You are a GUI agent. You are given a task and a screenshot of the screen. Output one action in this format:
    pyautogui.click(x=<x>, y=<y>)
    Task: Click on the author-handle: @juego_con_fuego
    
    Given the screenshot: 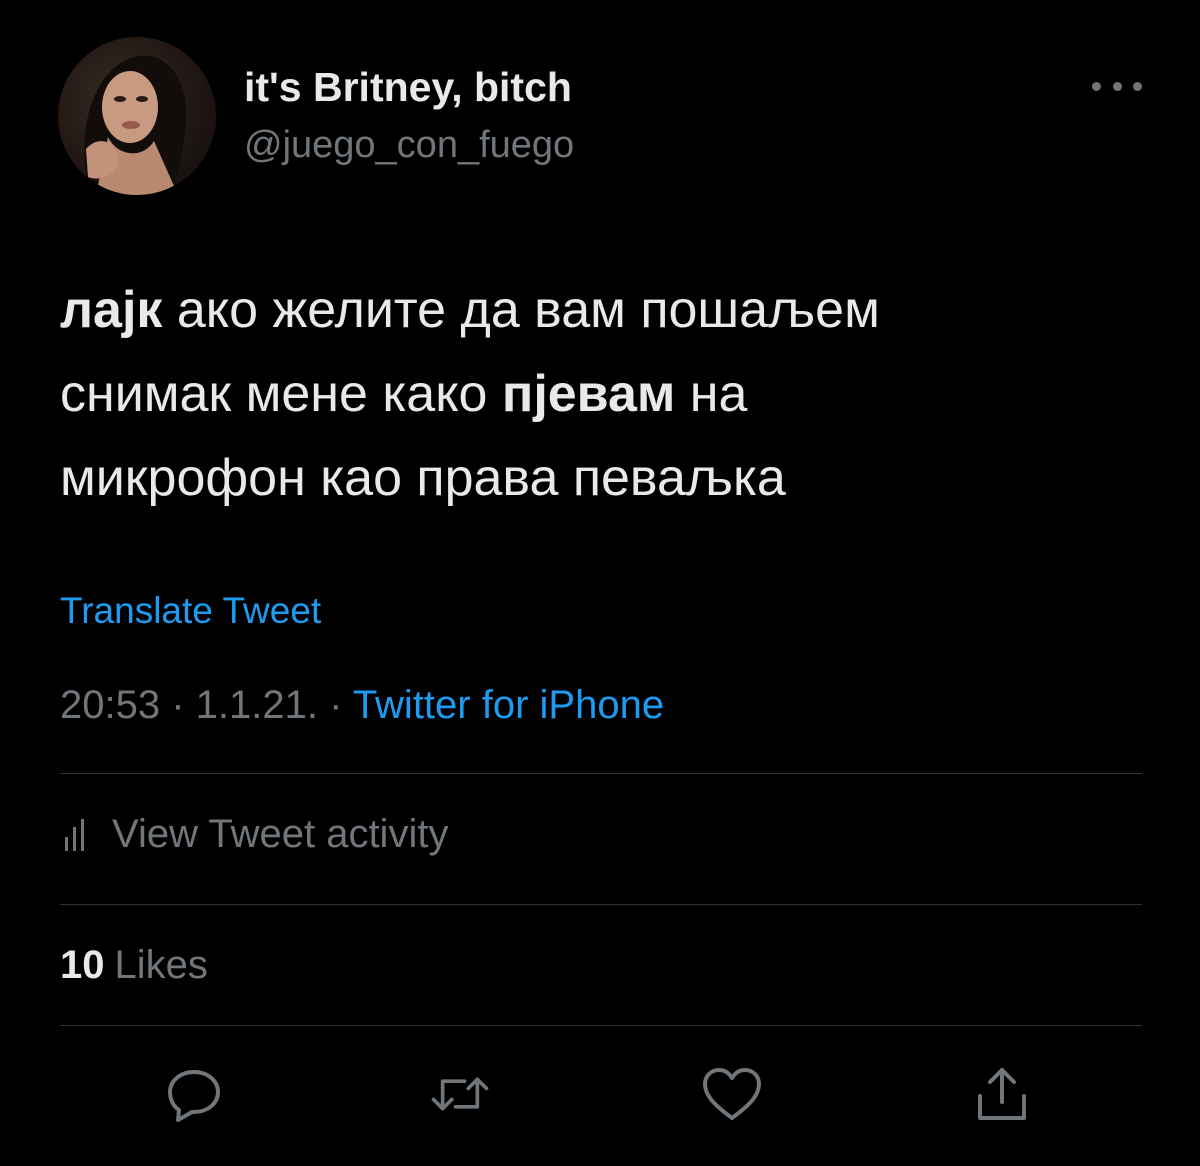 What is the action you would take?
    pyautogui.click(x=409, y=145)
    